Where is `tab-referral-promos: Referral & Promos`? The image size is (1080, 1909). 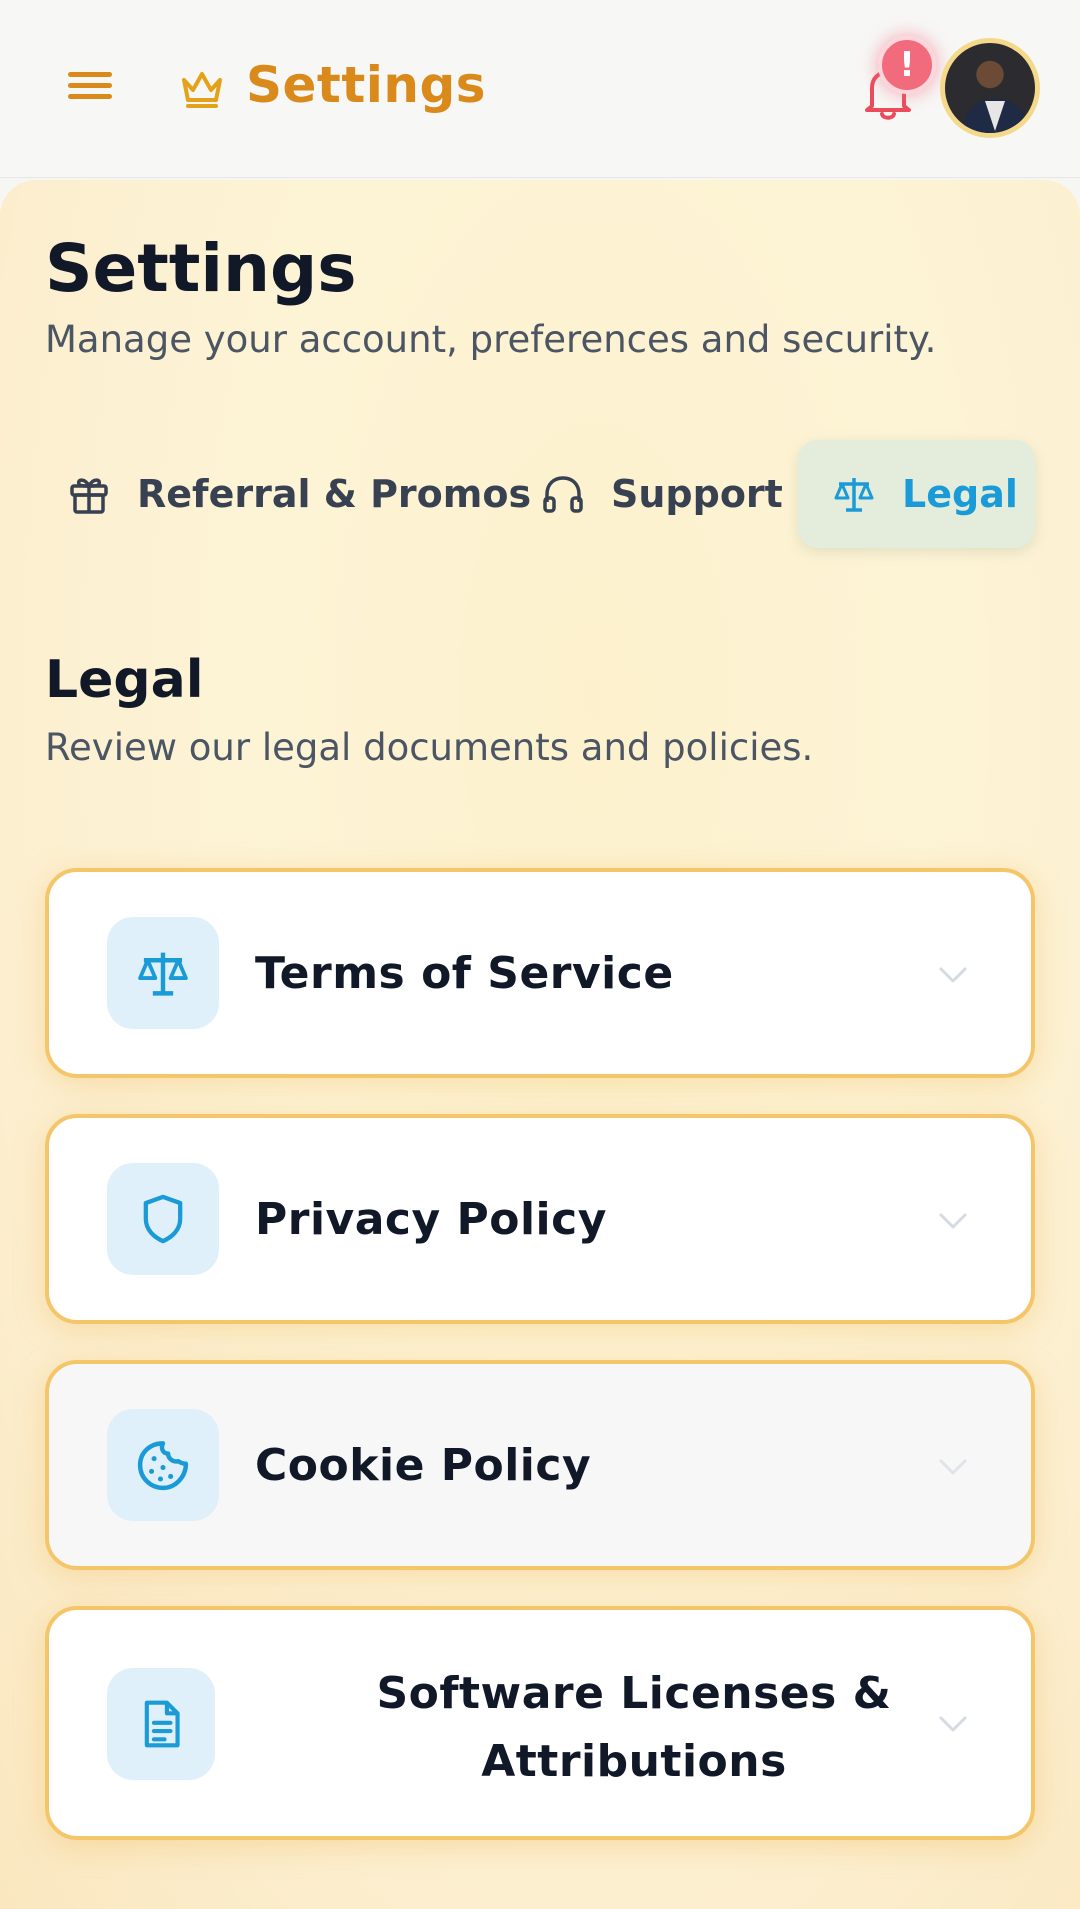
tab-referral-promos: Referral & Promos is located at coordinates (299, 494).